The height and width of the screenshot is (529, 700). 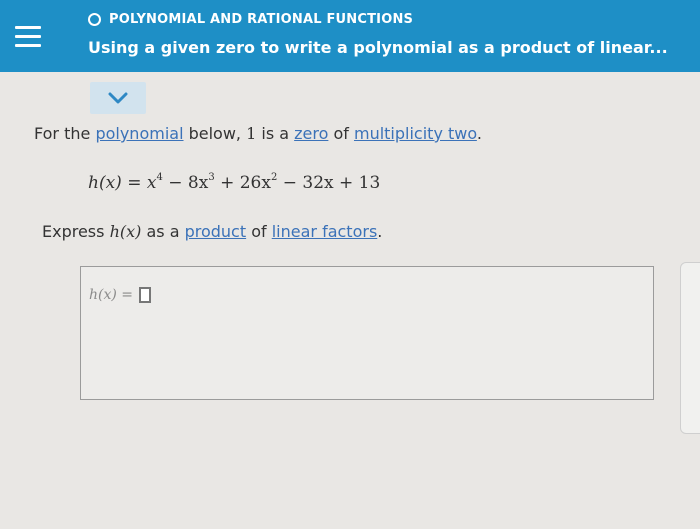 What do you see at coordinates (185, 183) in the screenshot?
I see `equation-term: − 8x` at bounding box center [185, 183].